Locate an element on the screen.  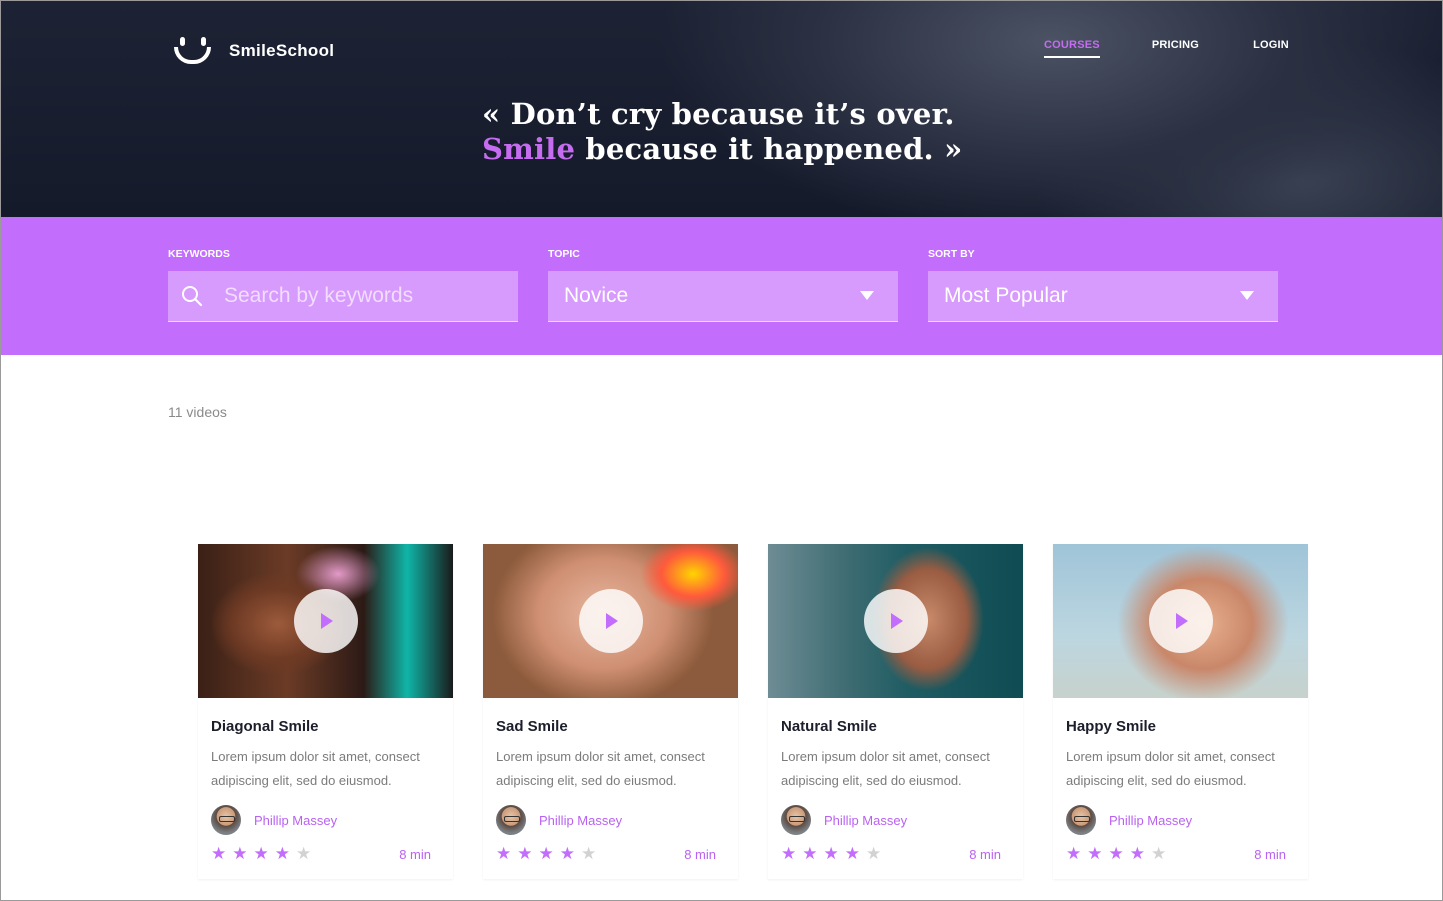
quote-line-2-rest: because it happened. » is located at coordinates (769, 149).